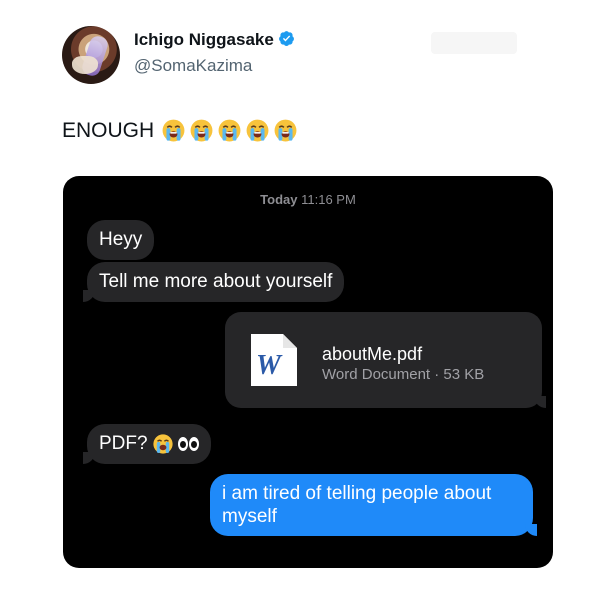 The width and height of the screenshot is (600, 600). What do you see at coordinates (193, 444) in the screenshot?
I see `eye-right` at bounding box center [193, 444].